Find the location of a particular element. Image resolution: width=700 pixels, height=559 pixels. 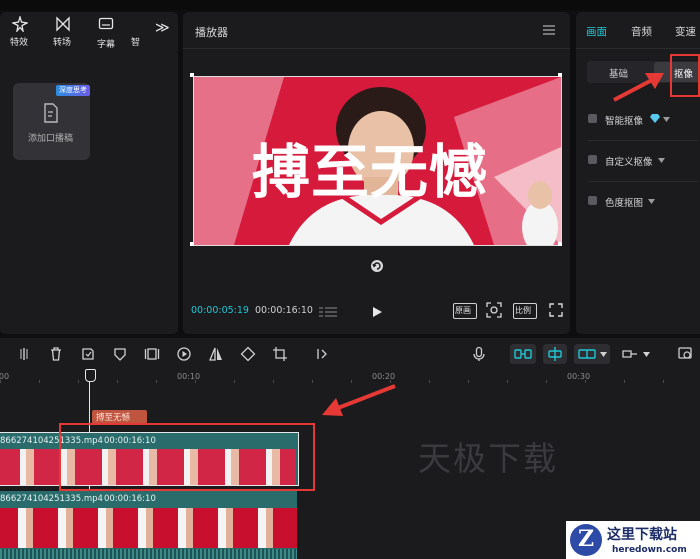

tab-speed: 变速 is located at coordinates (685, 31).